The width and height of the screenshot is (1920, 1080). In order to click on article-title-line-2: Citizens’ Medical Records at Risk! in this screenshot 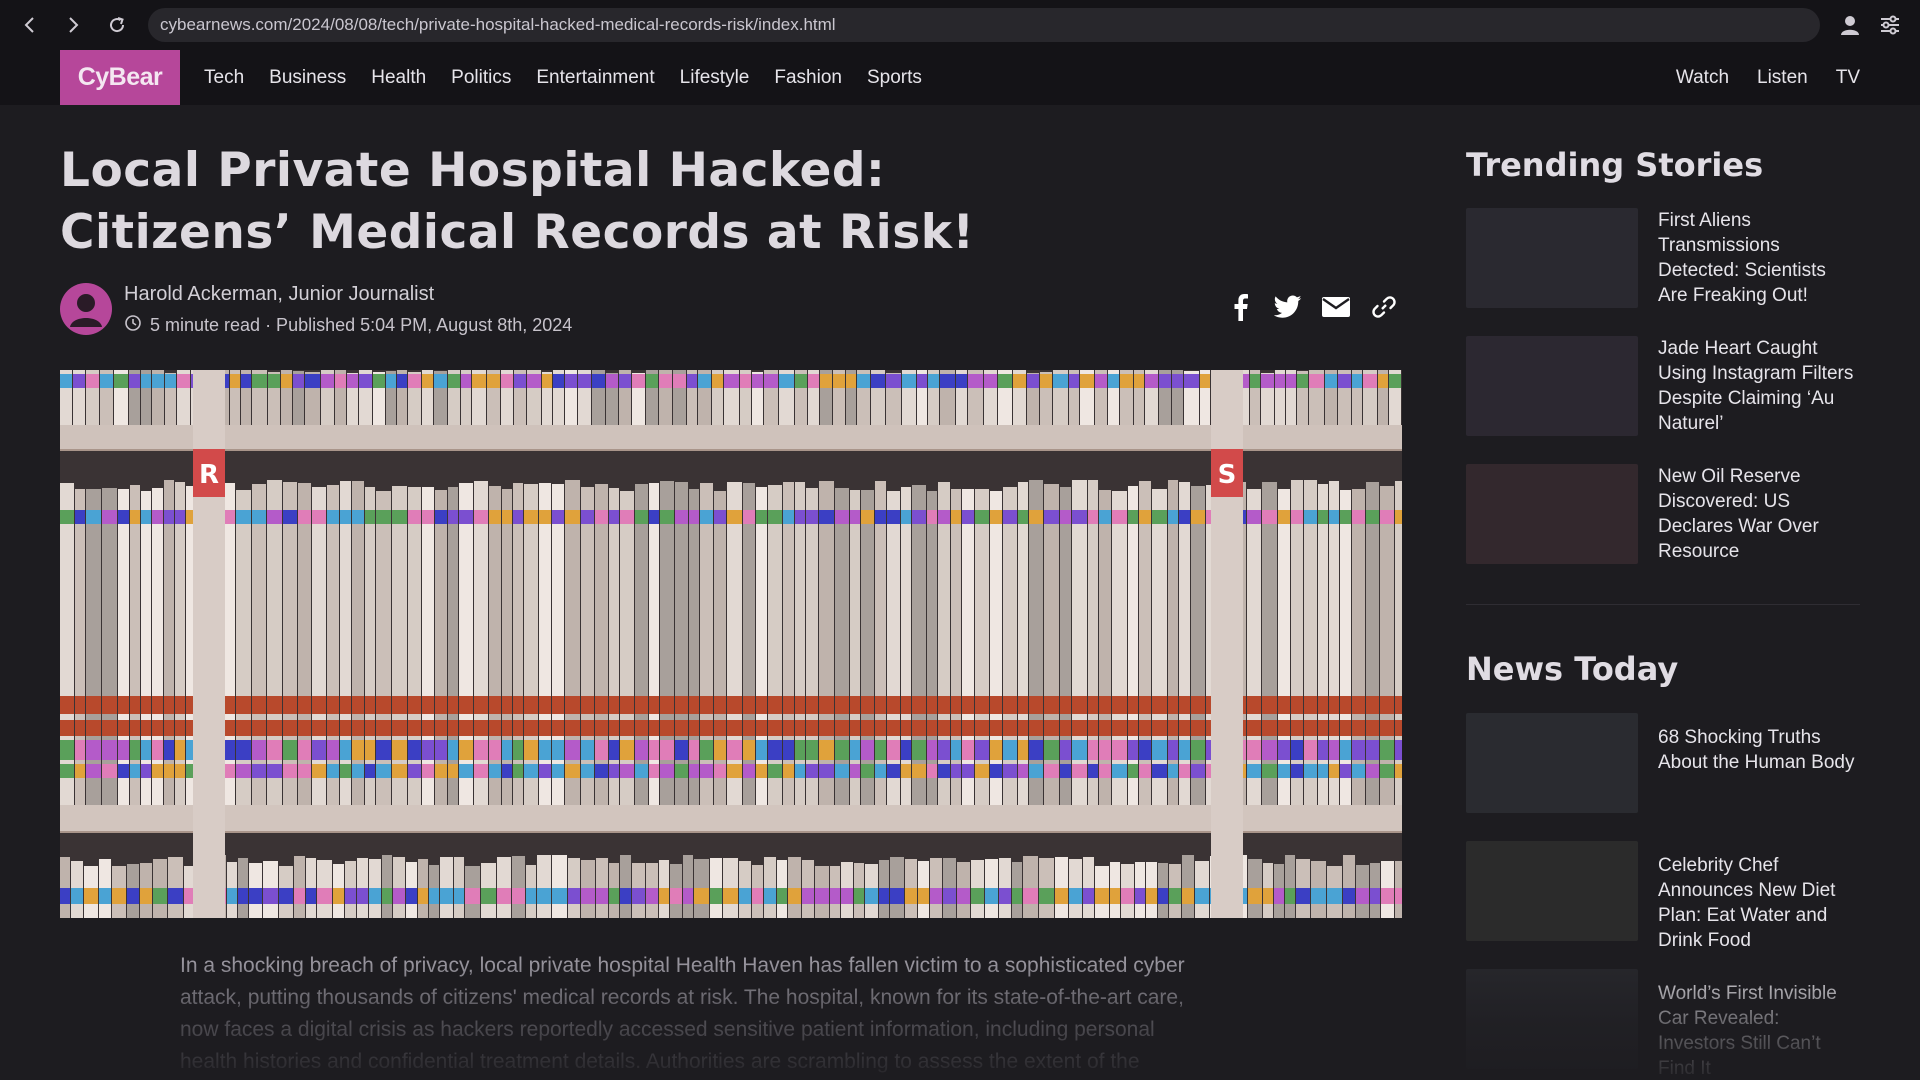, I will do `click(517, 232)`.